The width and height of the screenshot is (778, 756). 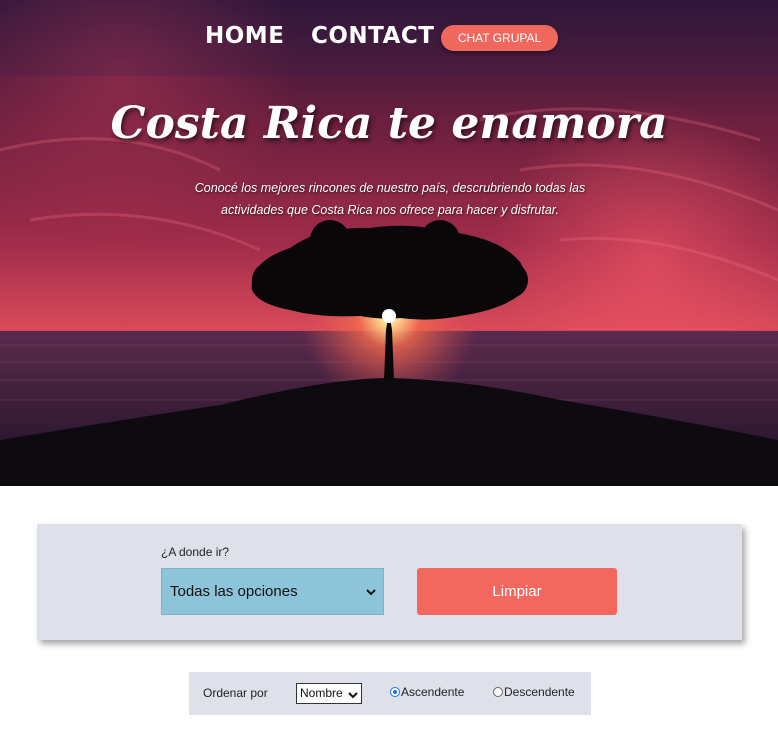 I want to click on radio-descendente, so click(x=498, y=692).